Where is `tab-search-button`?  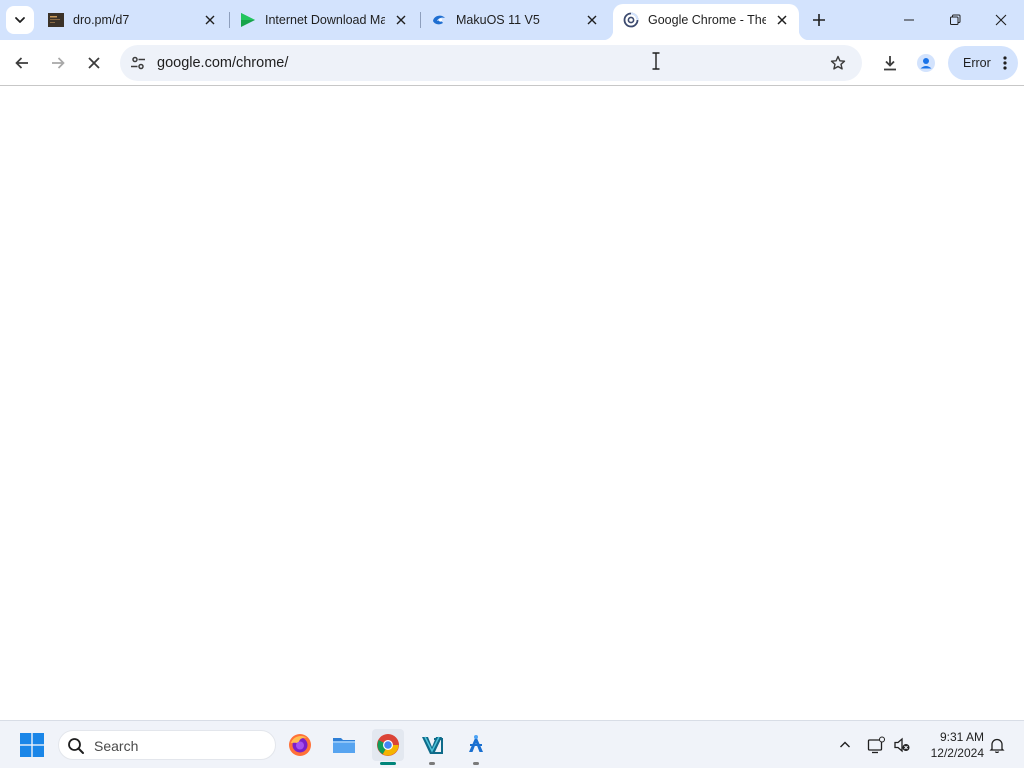 tab-search-button is located at coordinates (20, 20).